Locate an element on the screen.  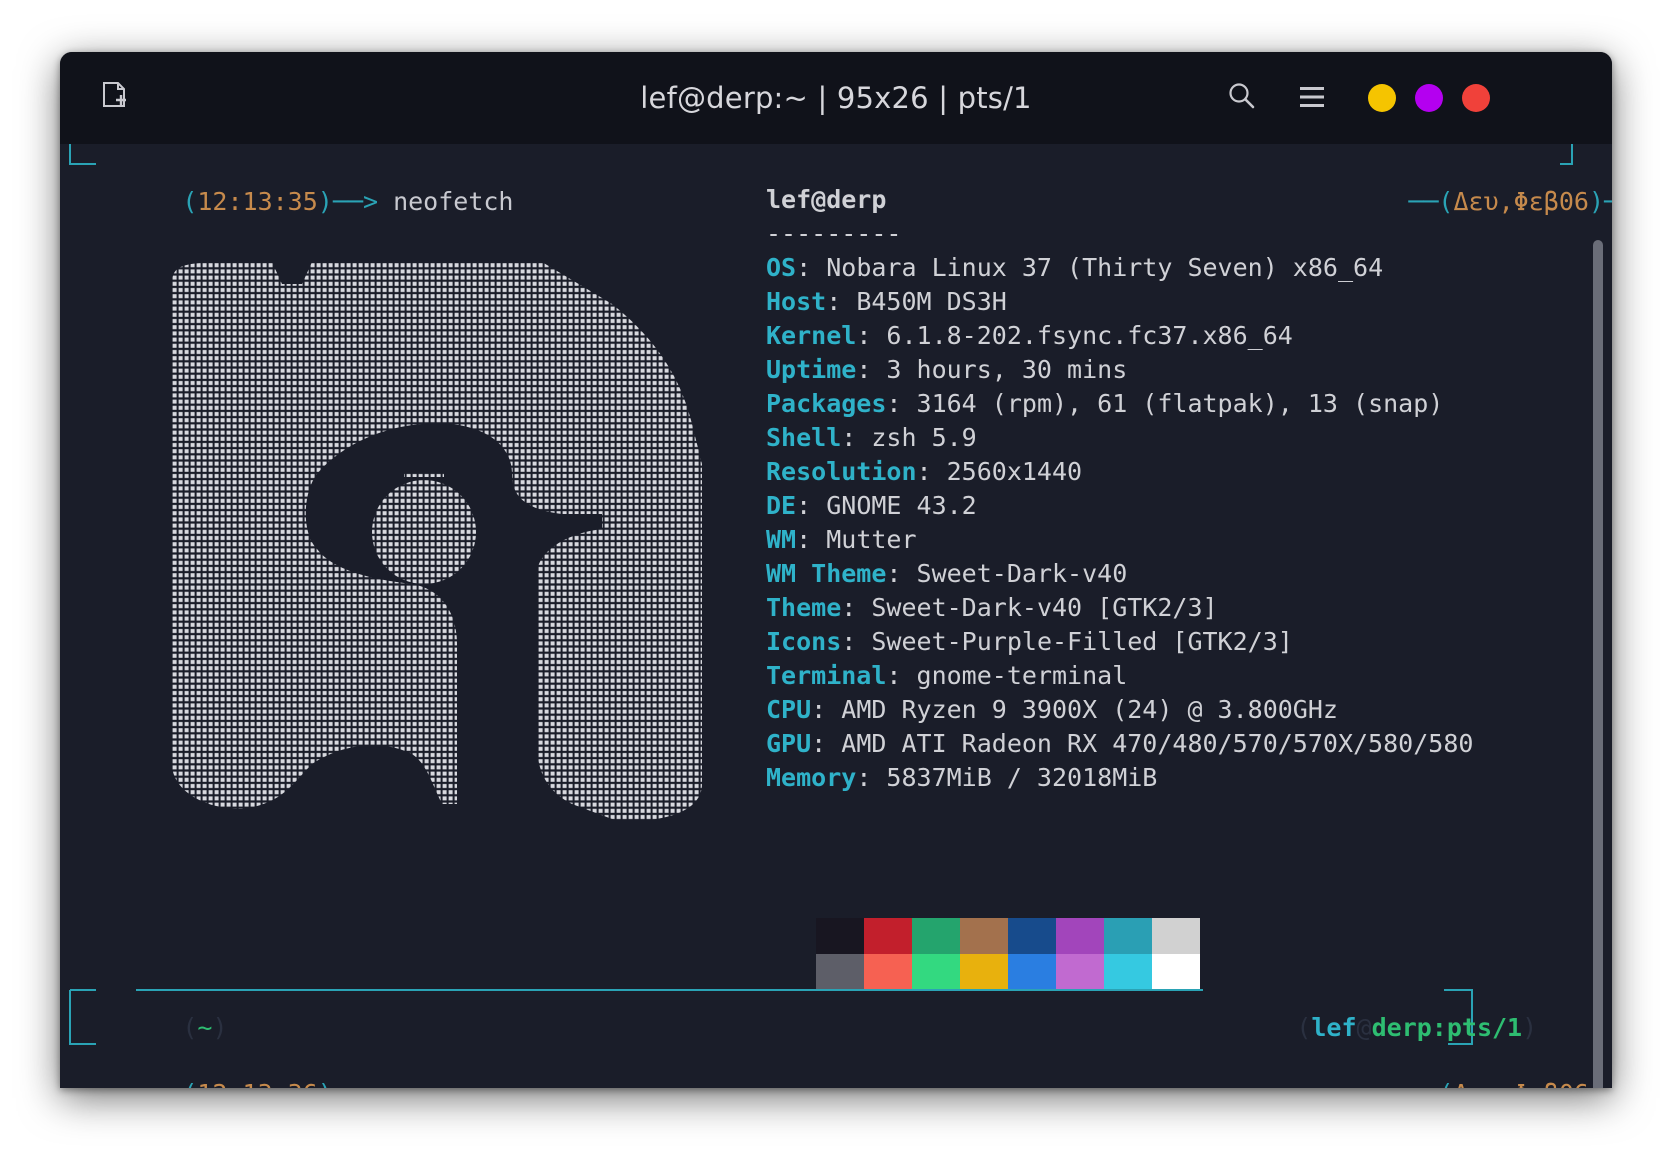
info-value: GNOME 43.2 is located at coordinates (901, 505).